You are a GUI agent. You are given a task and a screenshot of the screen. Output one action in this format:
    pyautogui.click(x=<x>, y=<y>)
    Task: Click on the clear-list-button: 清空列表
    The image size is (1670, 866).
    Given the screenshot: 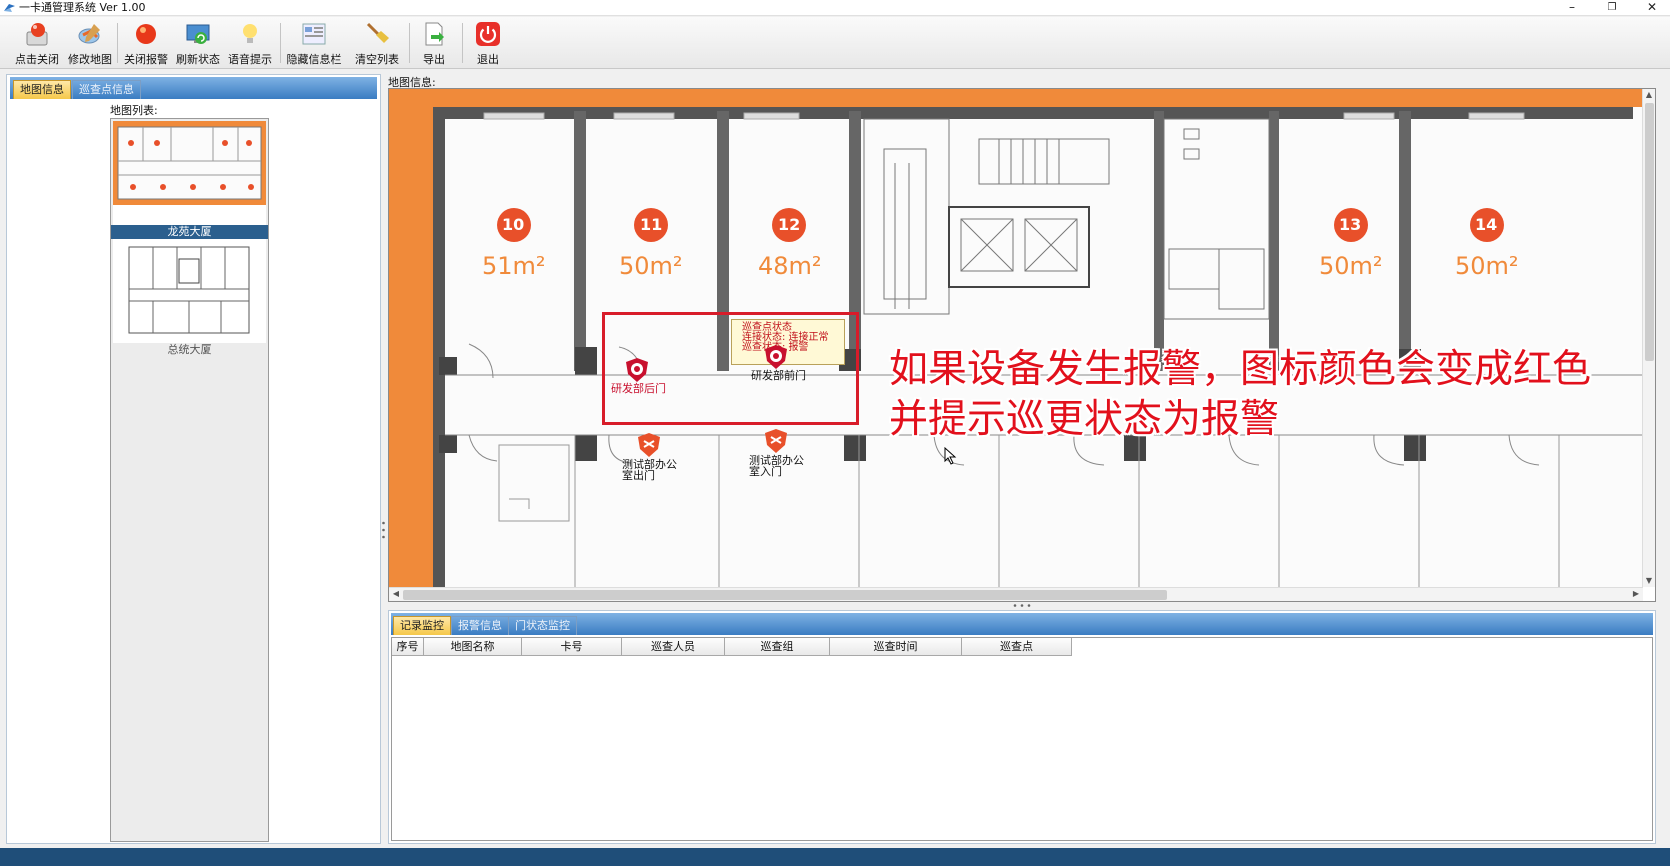 What is the action you would take?
    pyautogui.click(x=377, y=43)
    